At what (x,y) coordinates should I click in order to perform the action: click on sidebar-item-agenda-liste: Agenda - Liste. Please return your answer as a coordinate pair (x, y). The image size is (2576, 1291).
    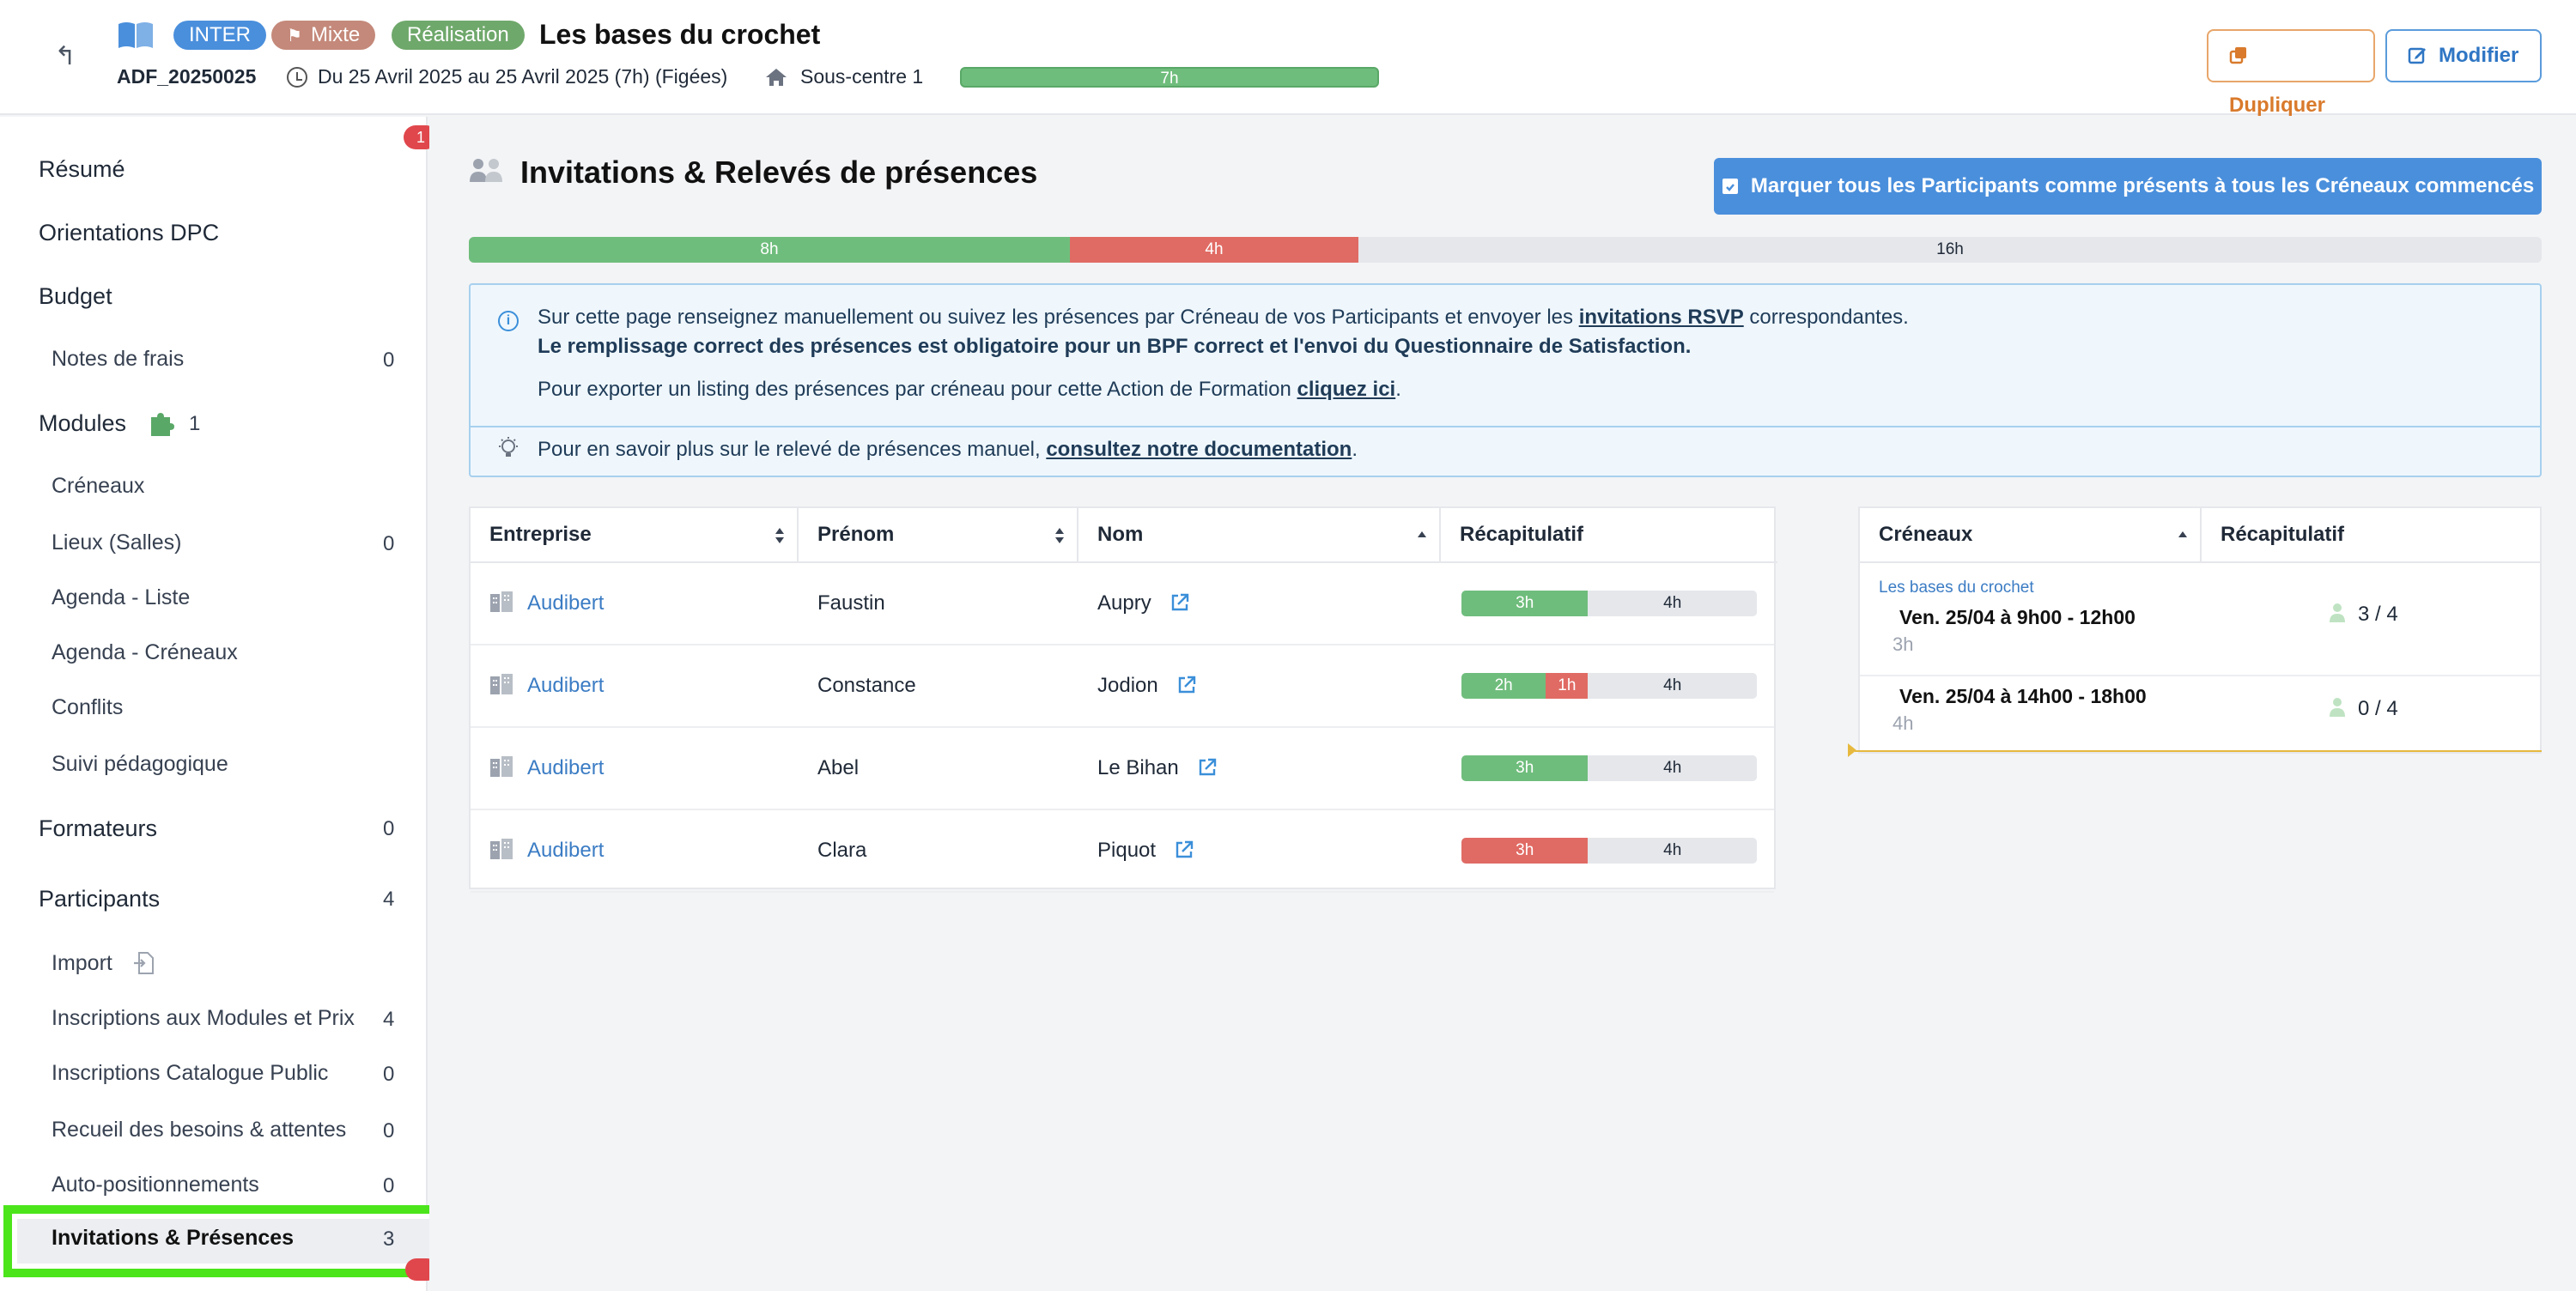
    Looking at the image, I should click on (265, 597).